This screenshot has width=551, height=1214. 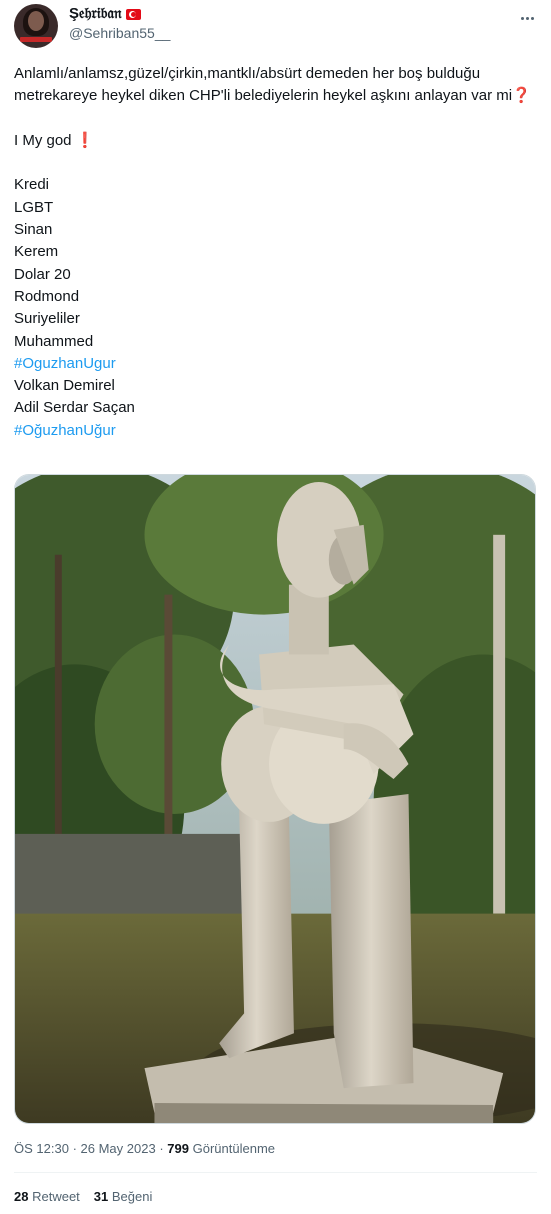 What do you see at coordinates (234, 1148) in the screenshot?
I see `views-label: Görüntülenme` at bounding box center [234, 1148].